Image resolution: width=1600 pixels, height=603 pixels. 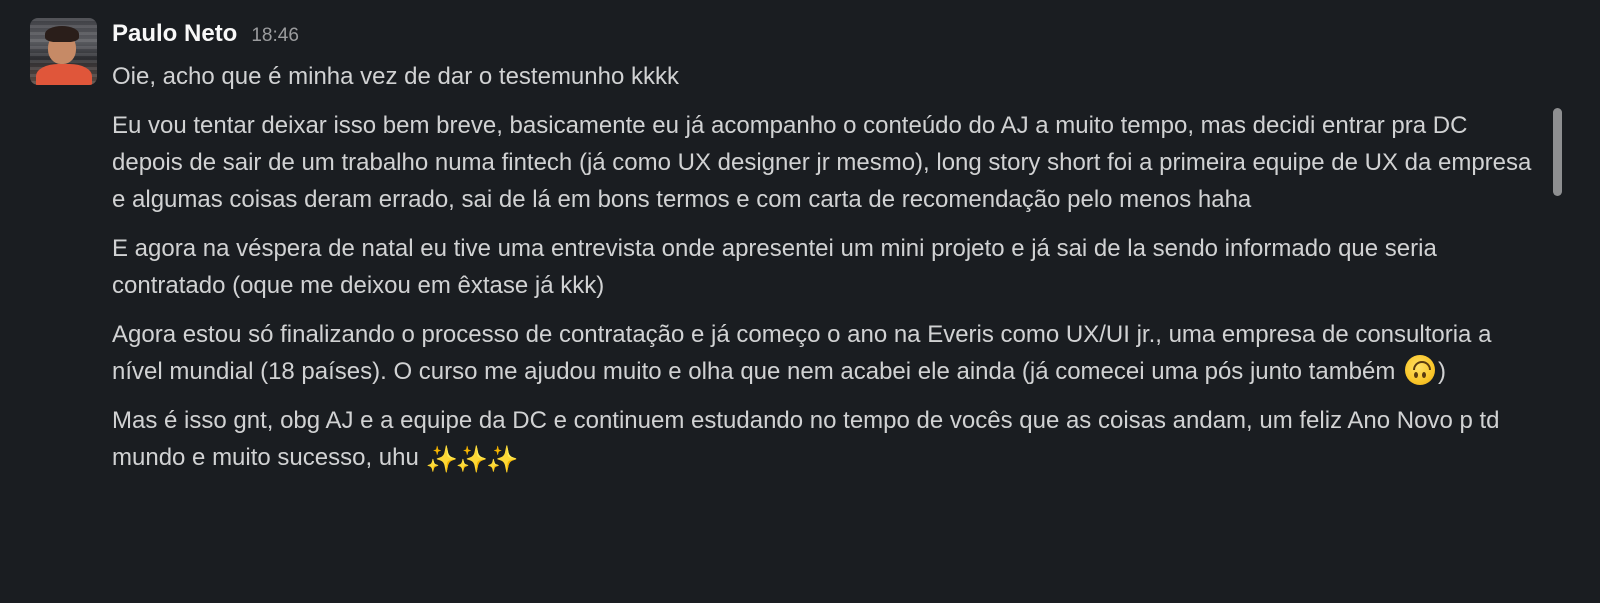 What do you see at coordinates (1442, 371) in the screenshot?
I see `message-paragraph-text-end: )` at bounding box center [1442, 371].